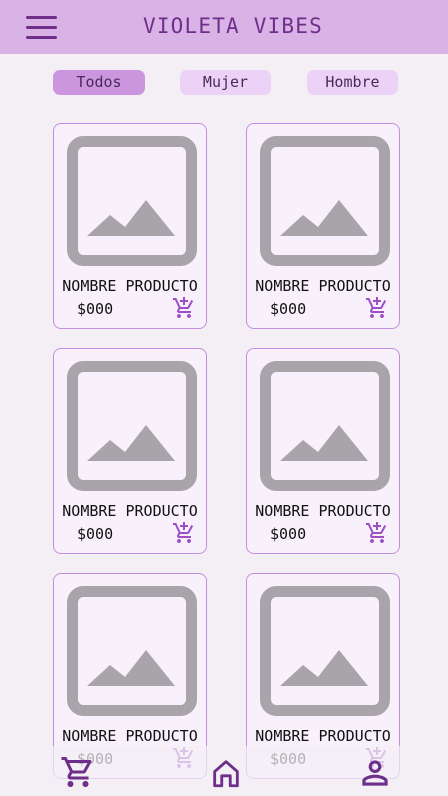  I want to click on app-title: VIOLETA VIBES, so click(233, 26).